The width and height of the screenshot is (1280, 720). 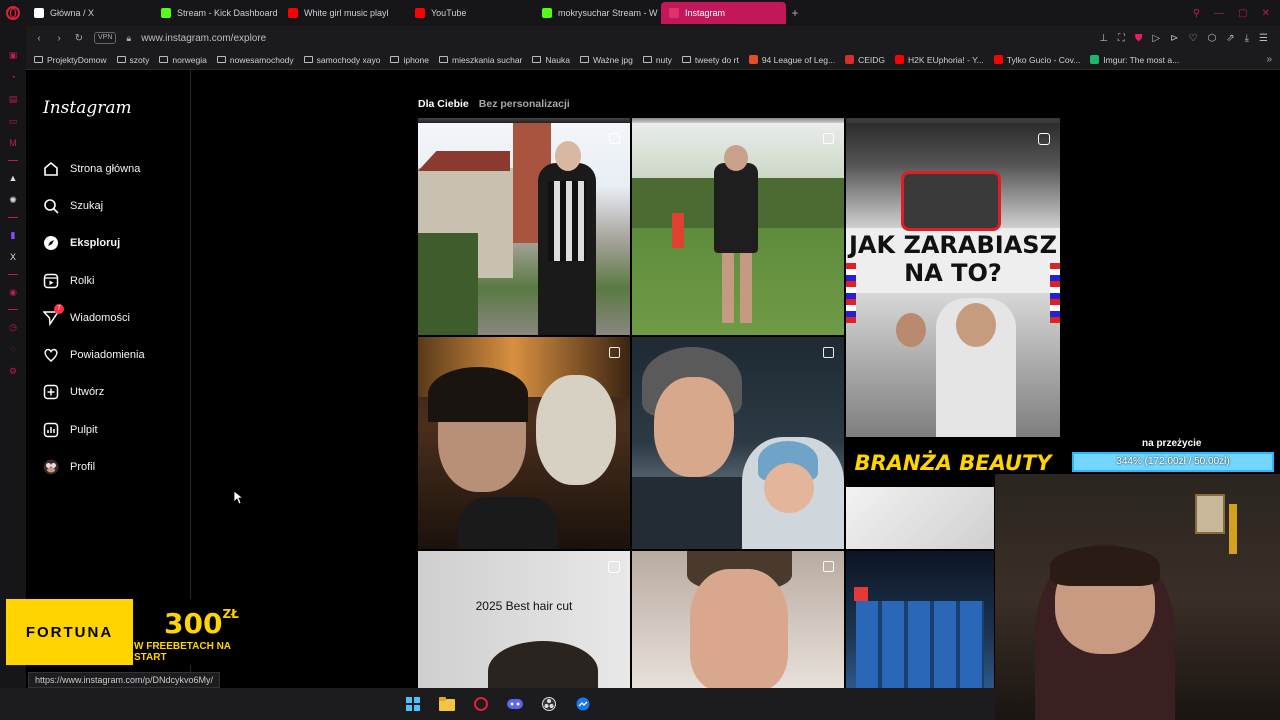 I want to click on windows-start-icon, so click(x=413, y=704).